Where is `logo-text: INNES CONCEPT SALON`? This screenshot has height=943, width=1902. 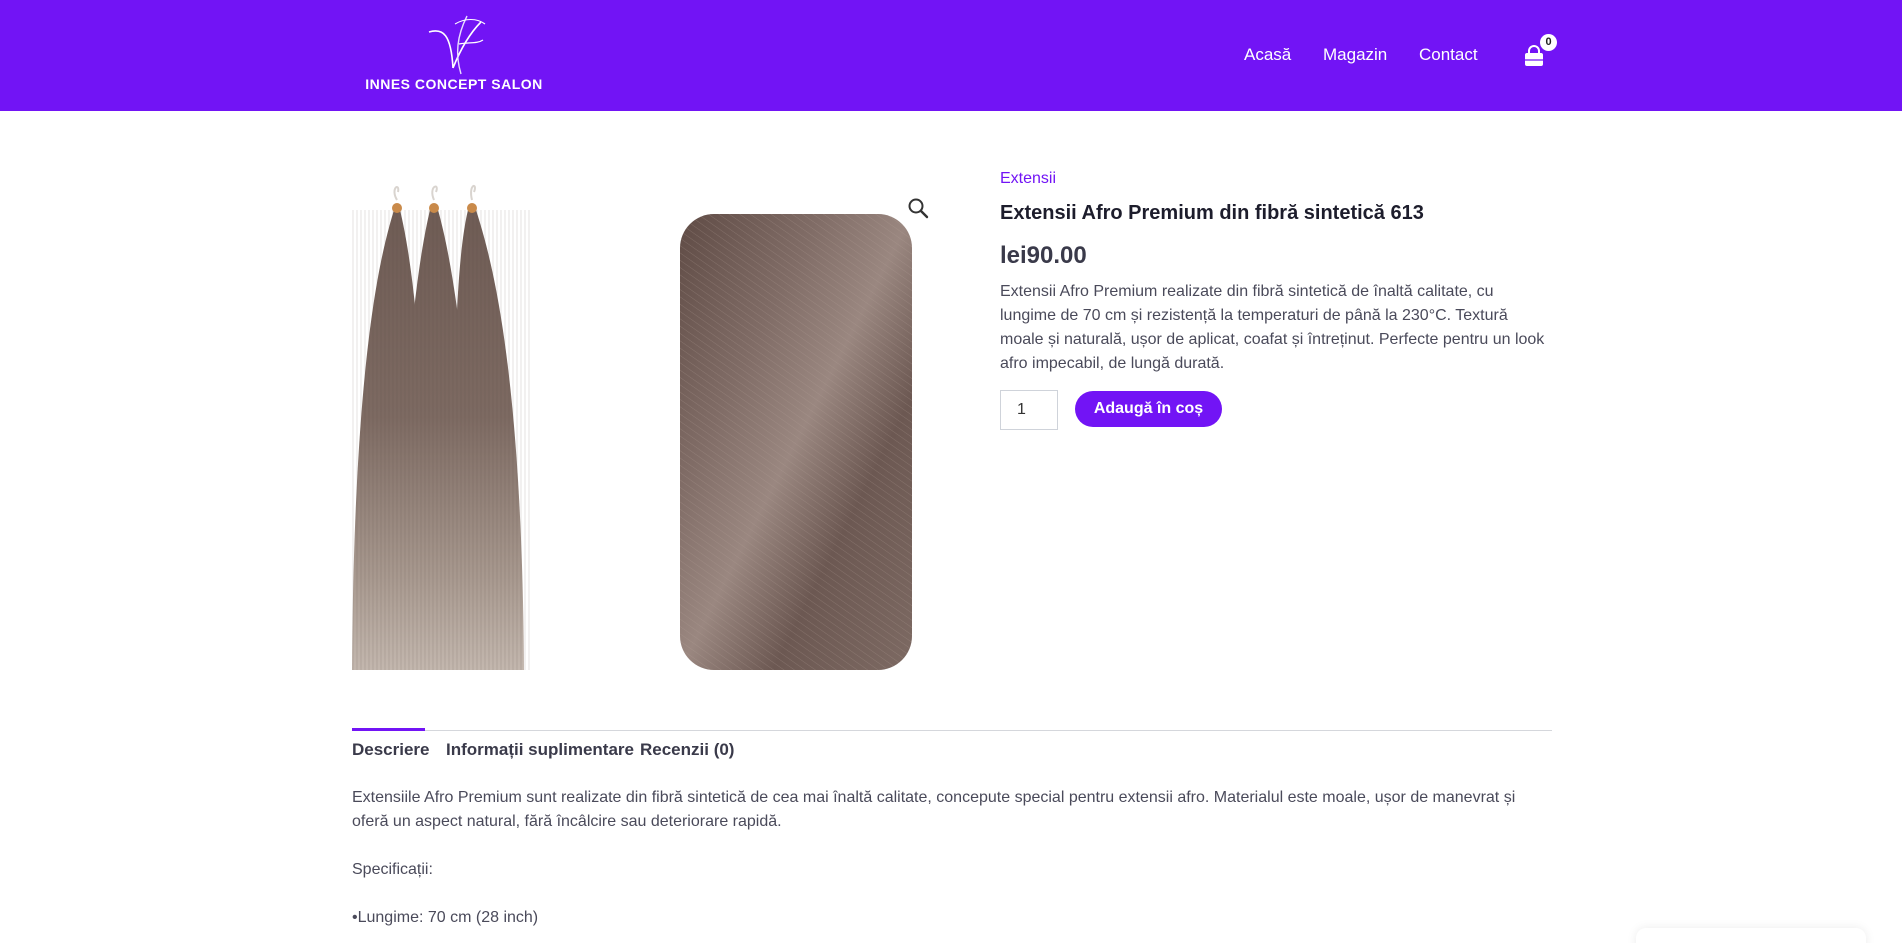
logo-text: INNES CONCEPT SALON is located at coordinates (454, 84).